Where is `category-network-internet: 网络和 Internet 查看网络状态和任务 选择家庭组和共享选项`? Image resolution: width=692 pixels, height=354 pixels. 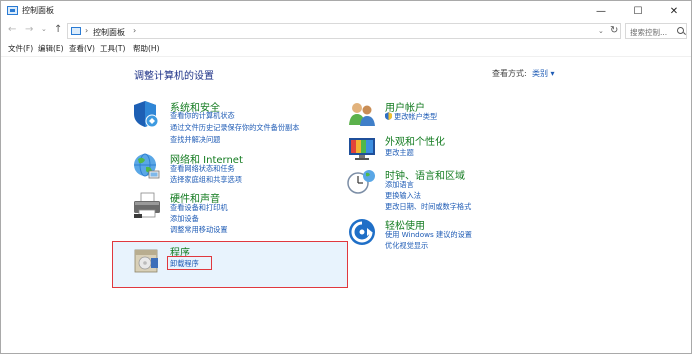 category-network-internet: 网络和 Internet 查看网络状态和任务 选择家庭组和共享选项 is located at coordinates (242, 168).